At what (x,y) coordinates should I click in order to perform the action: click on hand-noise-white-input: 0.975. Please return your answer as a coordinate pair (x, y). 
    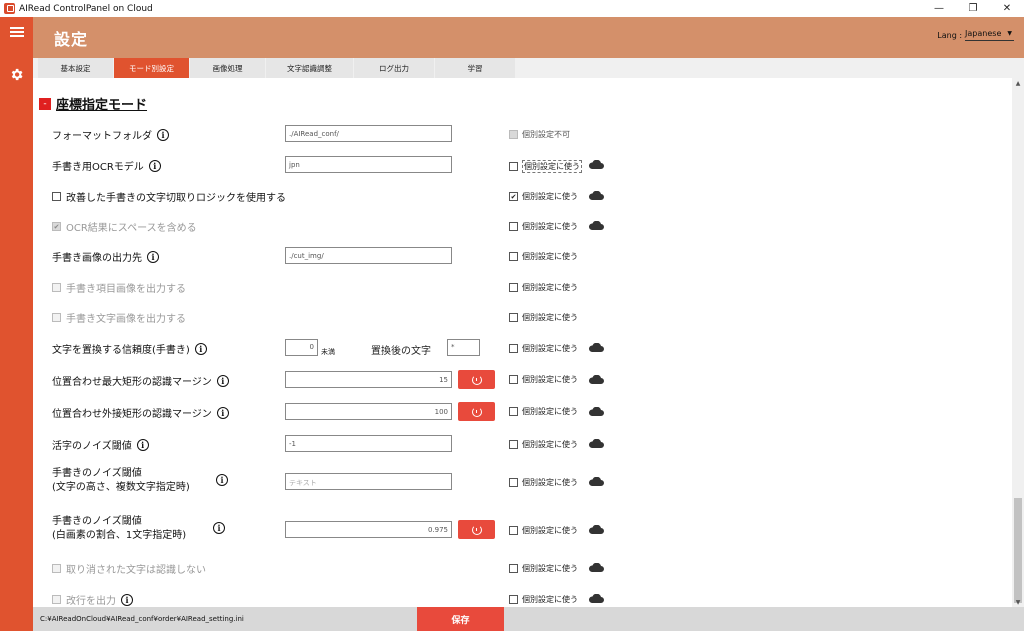
    Looking at the image, I should click on (368, 529).